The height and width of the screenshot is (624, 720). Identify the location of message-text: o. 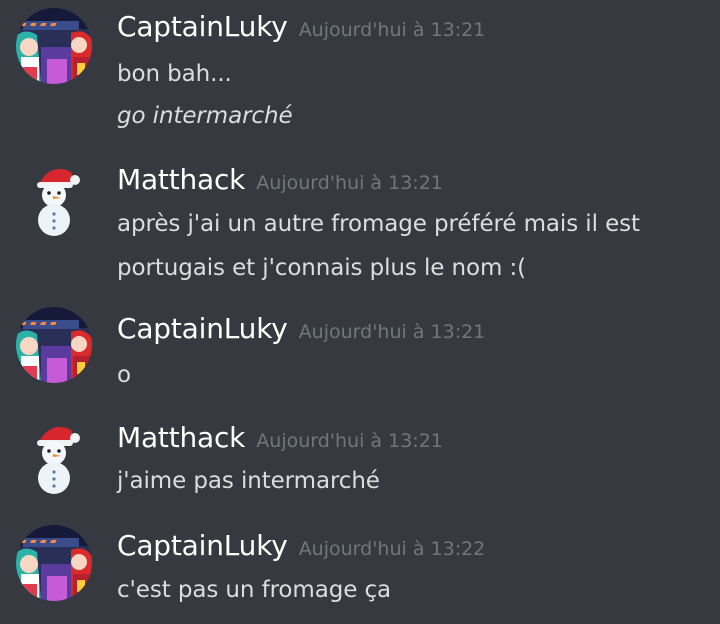
(124, 375).